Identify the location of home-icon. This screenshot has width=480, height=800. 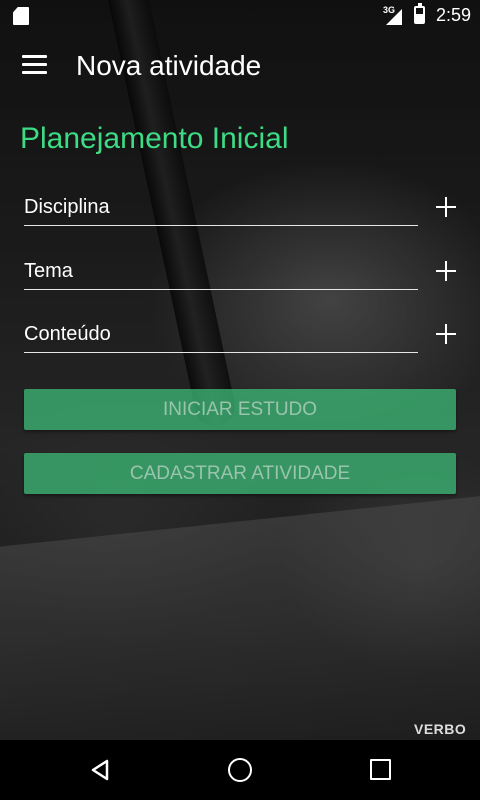
(240, 770).